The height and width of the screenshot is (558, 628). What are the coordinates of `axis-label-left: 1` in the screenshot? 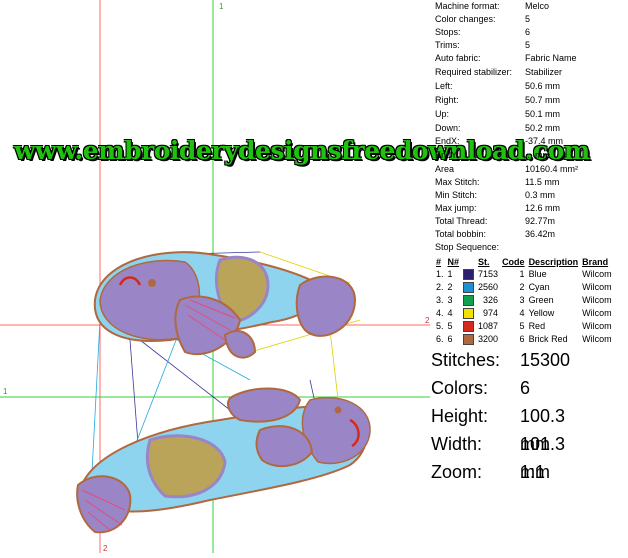 It's located at (5, 391).